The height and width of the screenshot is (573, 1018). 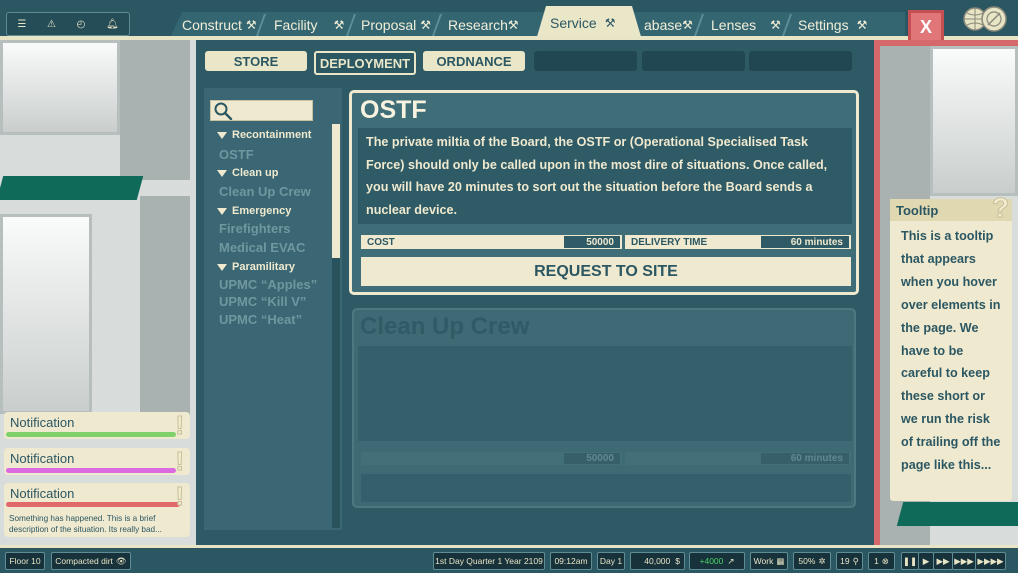 What do you see at coordinates (711, 561) in the screenshot?
I see `income-value: +4000` at bounding box center [711, 561].